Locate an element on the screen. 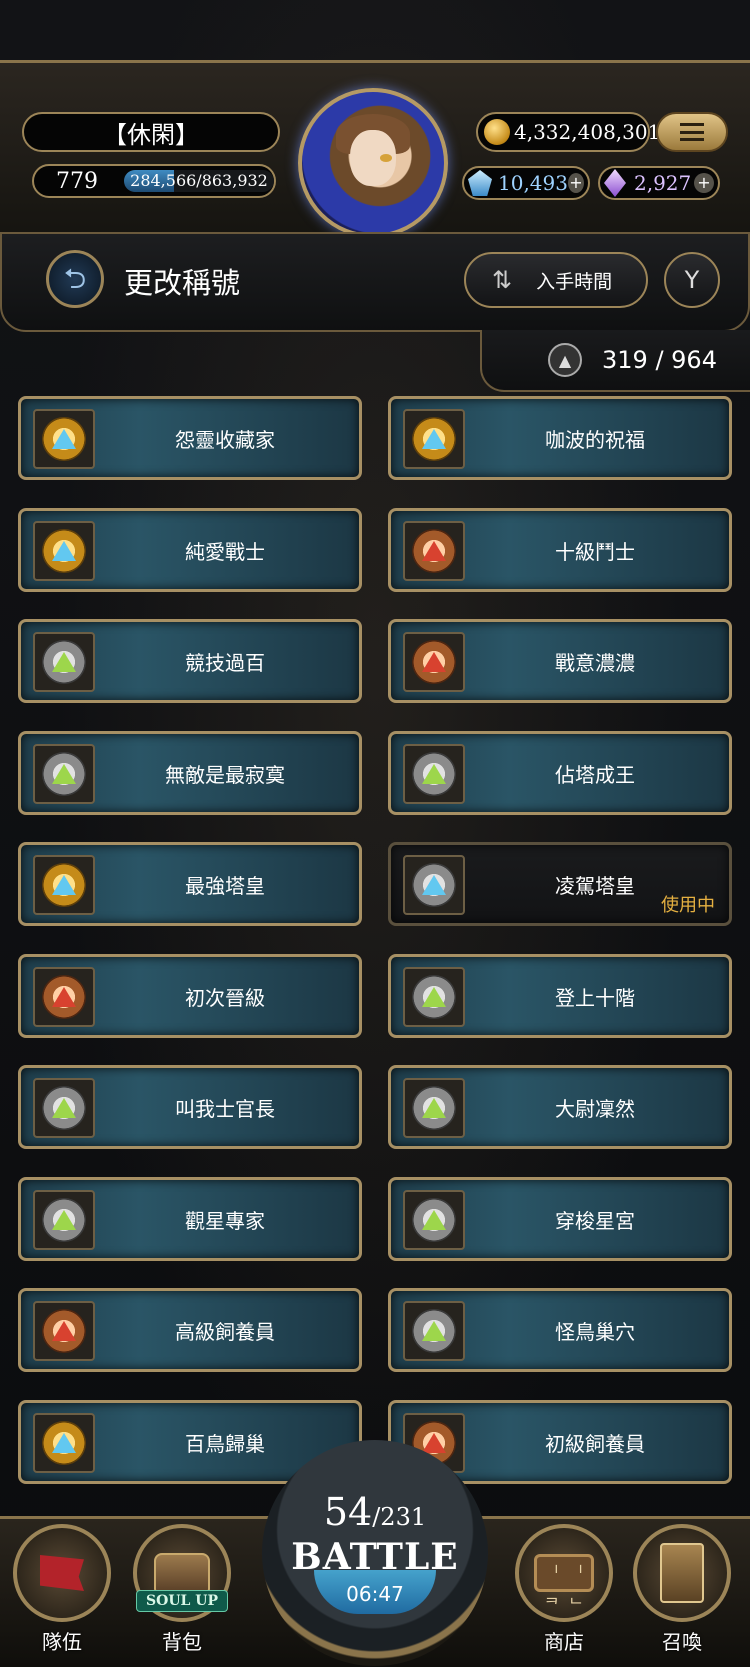  title-card: 佔塔成王 is located at coordinates (560, 773).